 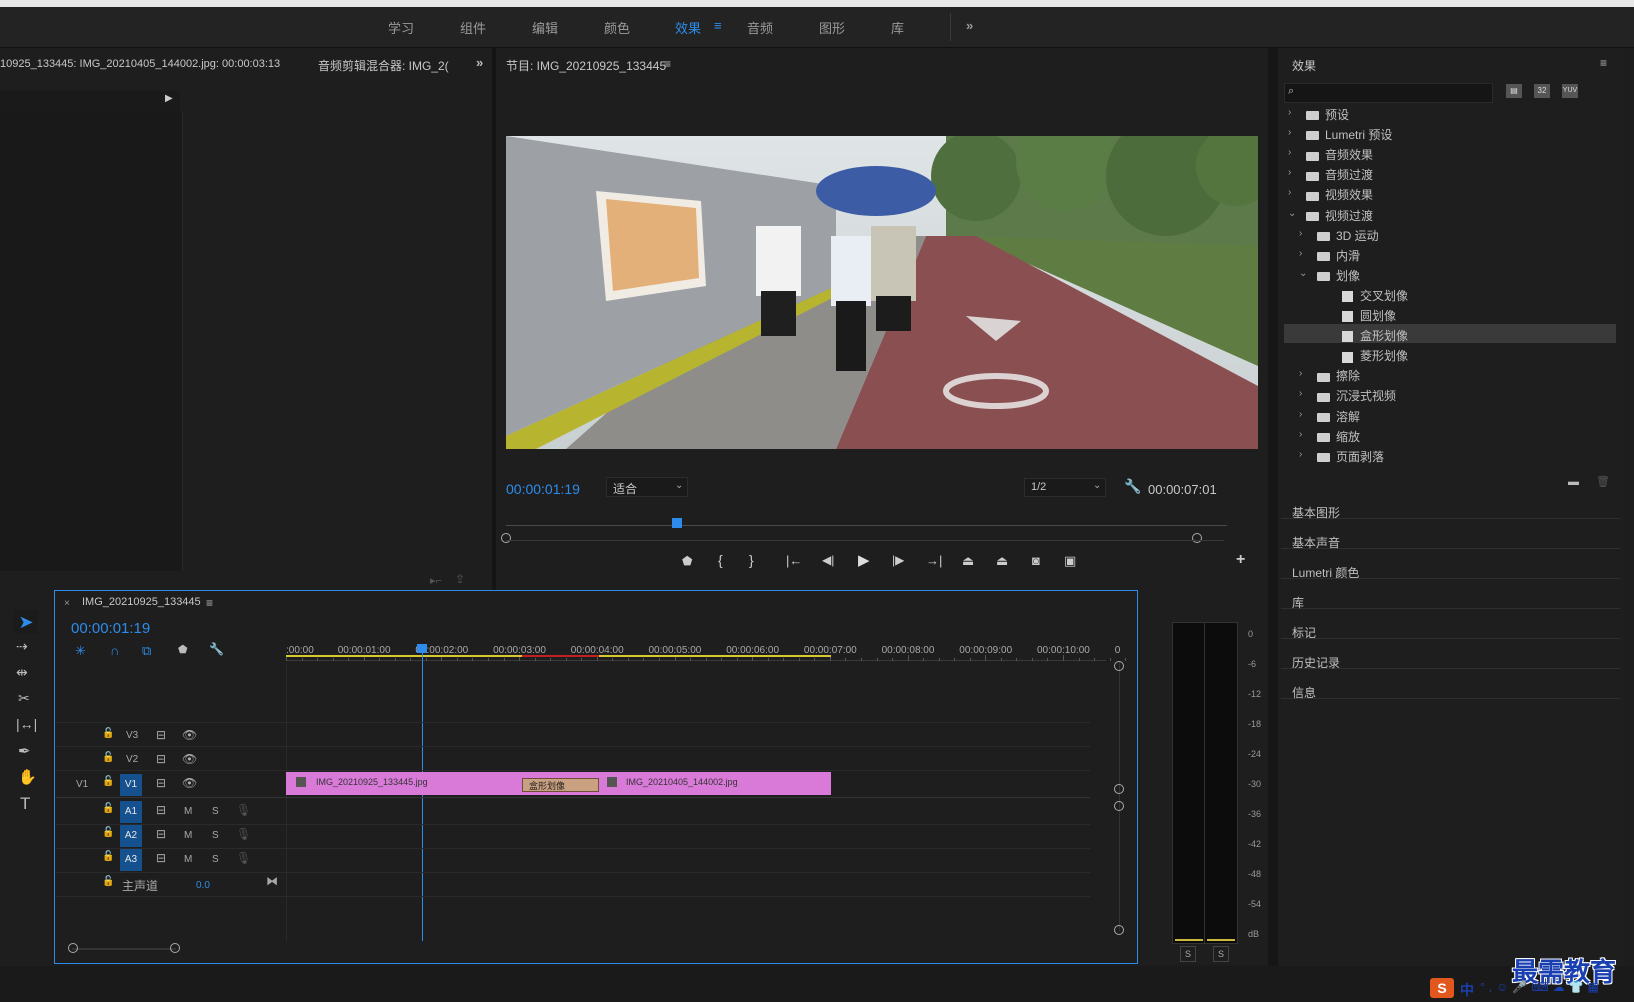 What do you see at coordinates (560, 785) in the screenshot?
I see `transition-clip: 盒形划像` at bounding box center [560, 785].